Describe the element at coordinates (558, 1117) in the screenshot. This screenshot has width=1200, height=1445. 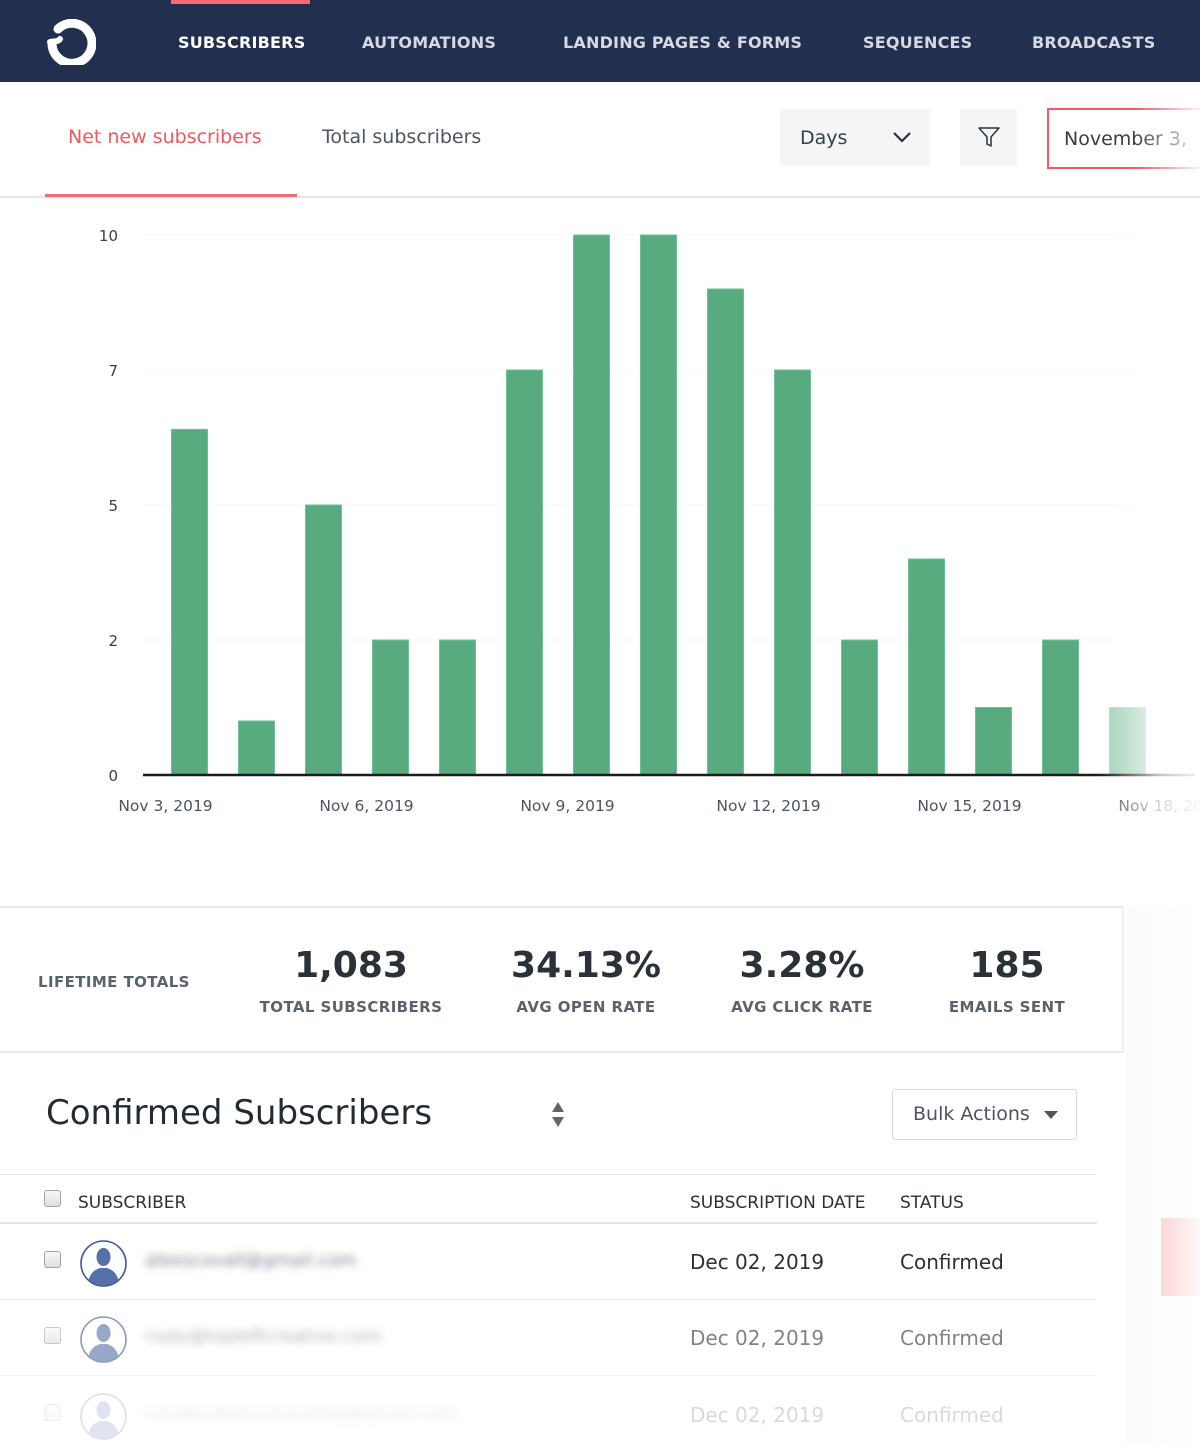
I see `sort-arrows-icon` at that location.